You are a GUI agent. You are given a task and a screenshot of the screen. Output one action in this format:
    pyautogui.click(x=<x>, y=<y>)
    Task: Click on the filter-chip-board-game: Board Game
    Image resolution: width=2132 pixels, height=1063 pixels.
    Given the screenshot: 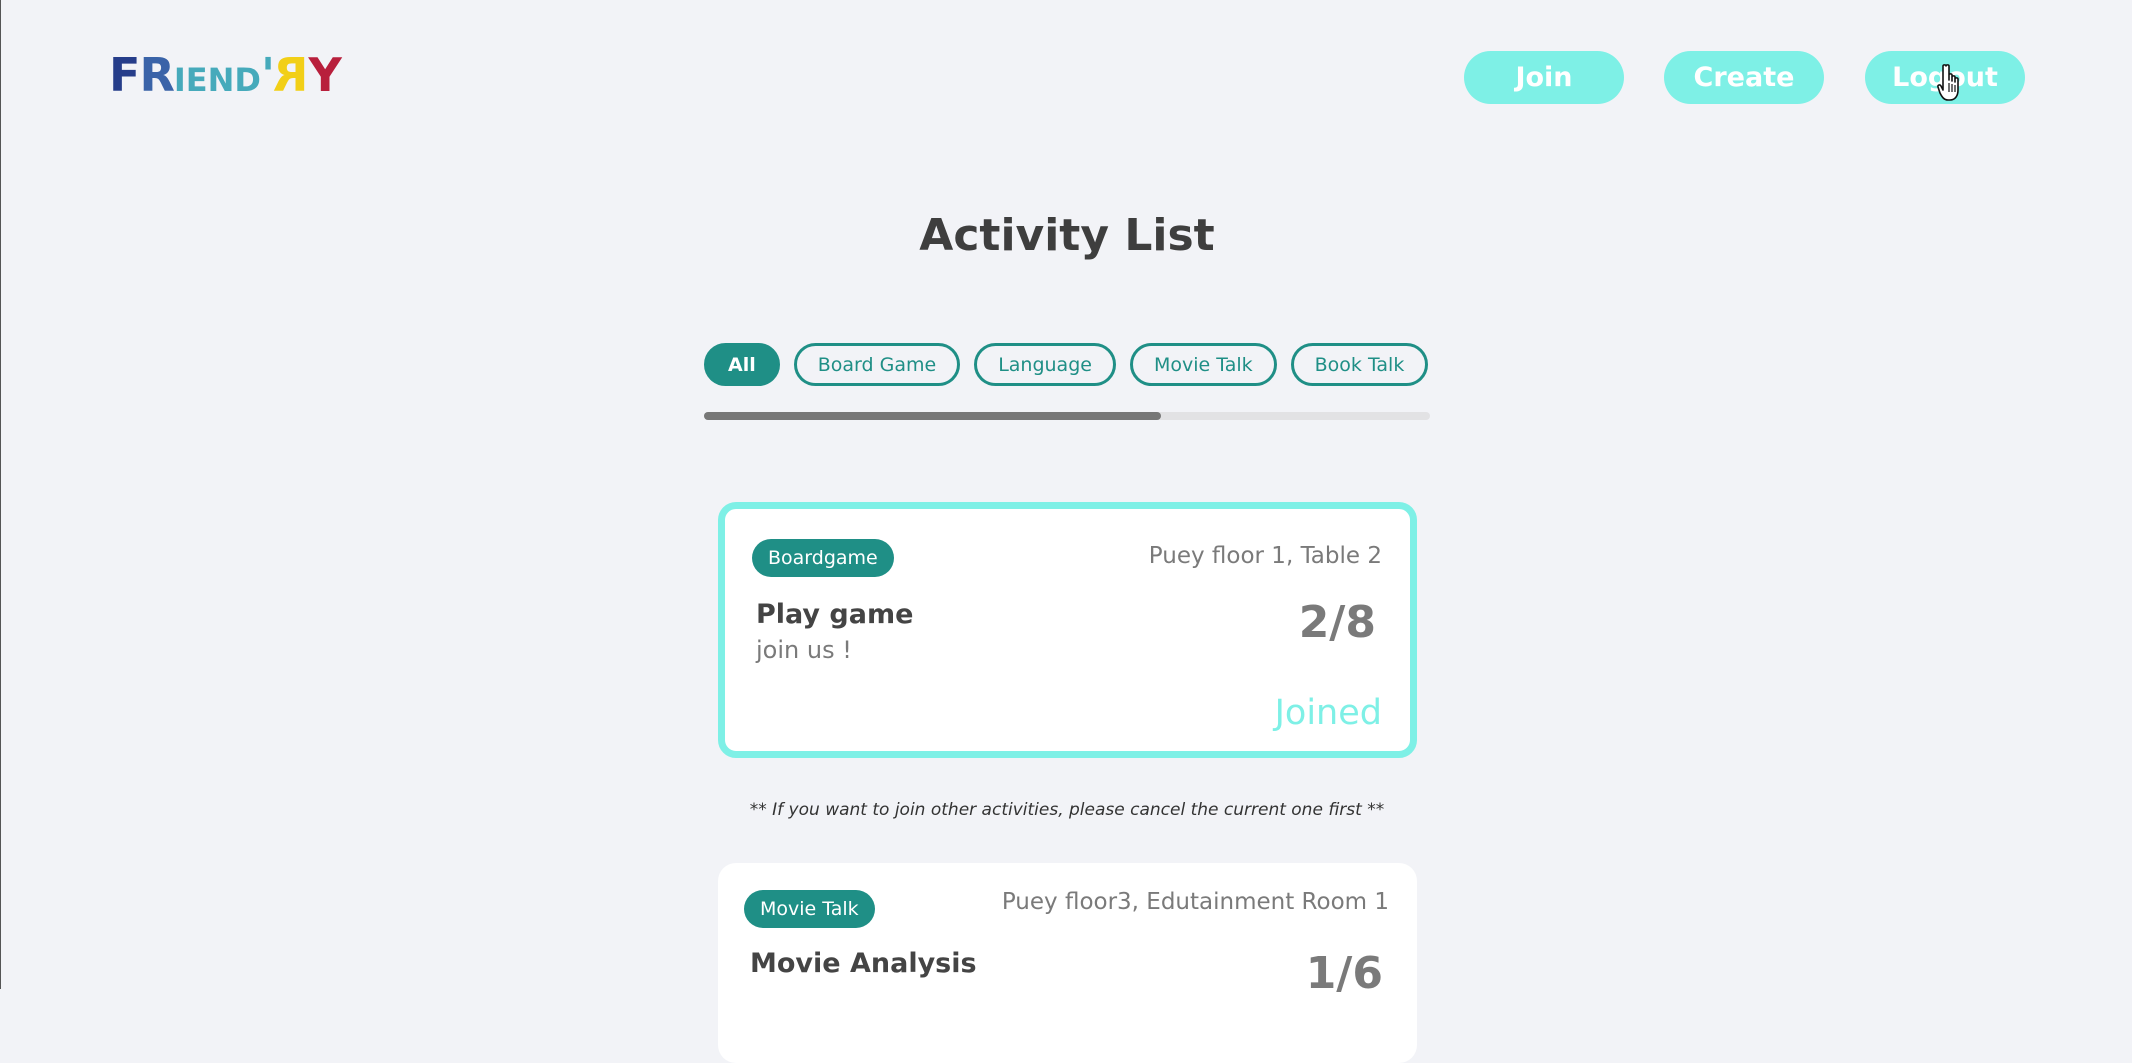 What is the action you would take?
    pyautogui.click(x=877, y=364)
    